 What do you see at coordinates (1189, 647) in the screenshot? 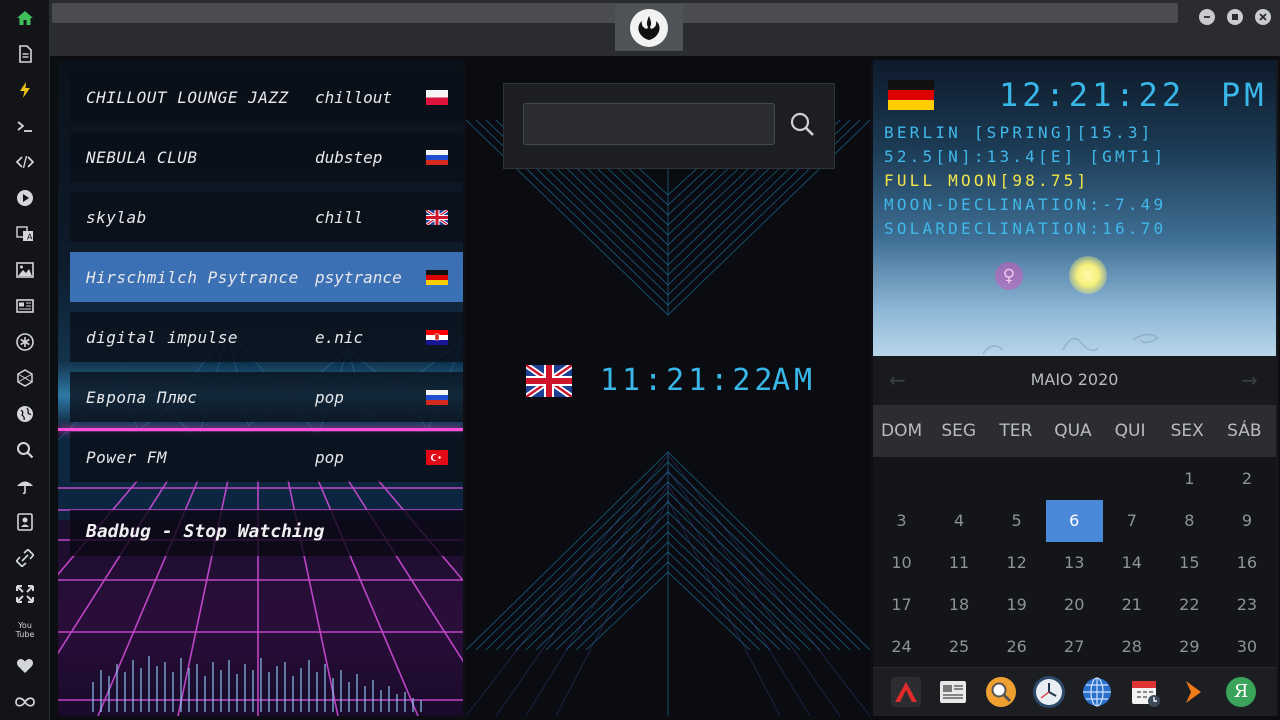
I see `calendar-day: 29` at bounding box center [1189, 647].